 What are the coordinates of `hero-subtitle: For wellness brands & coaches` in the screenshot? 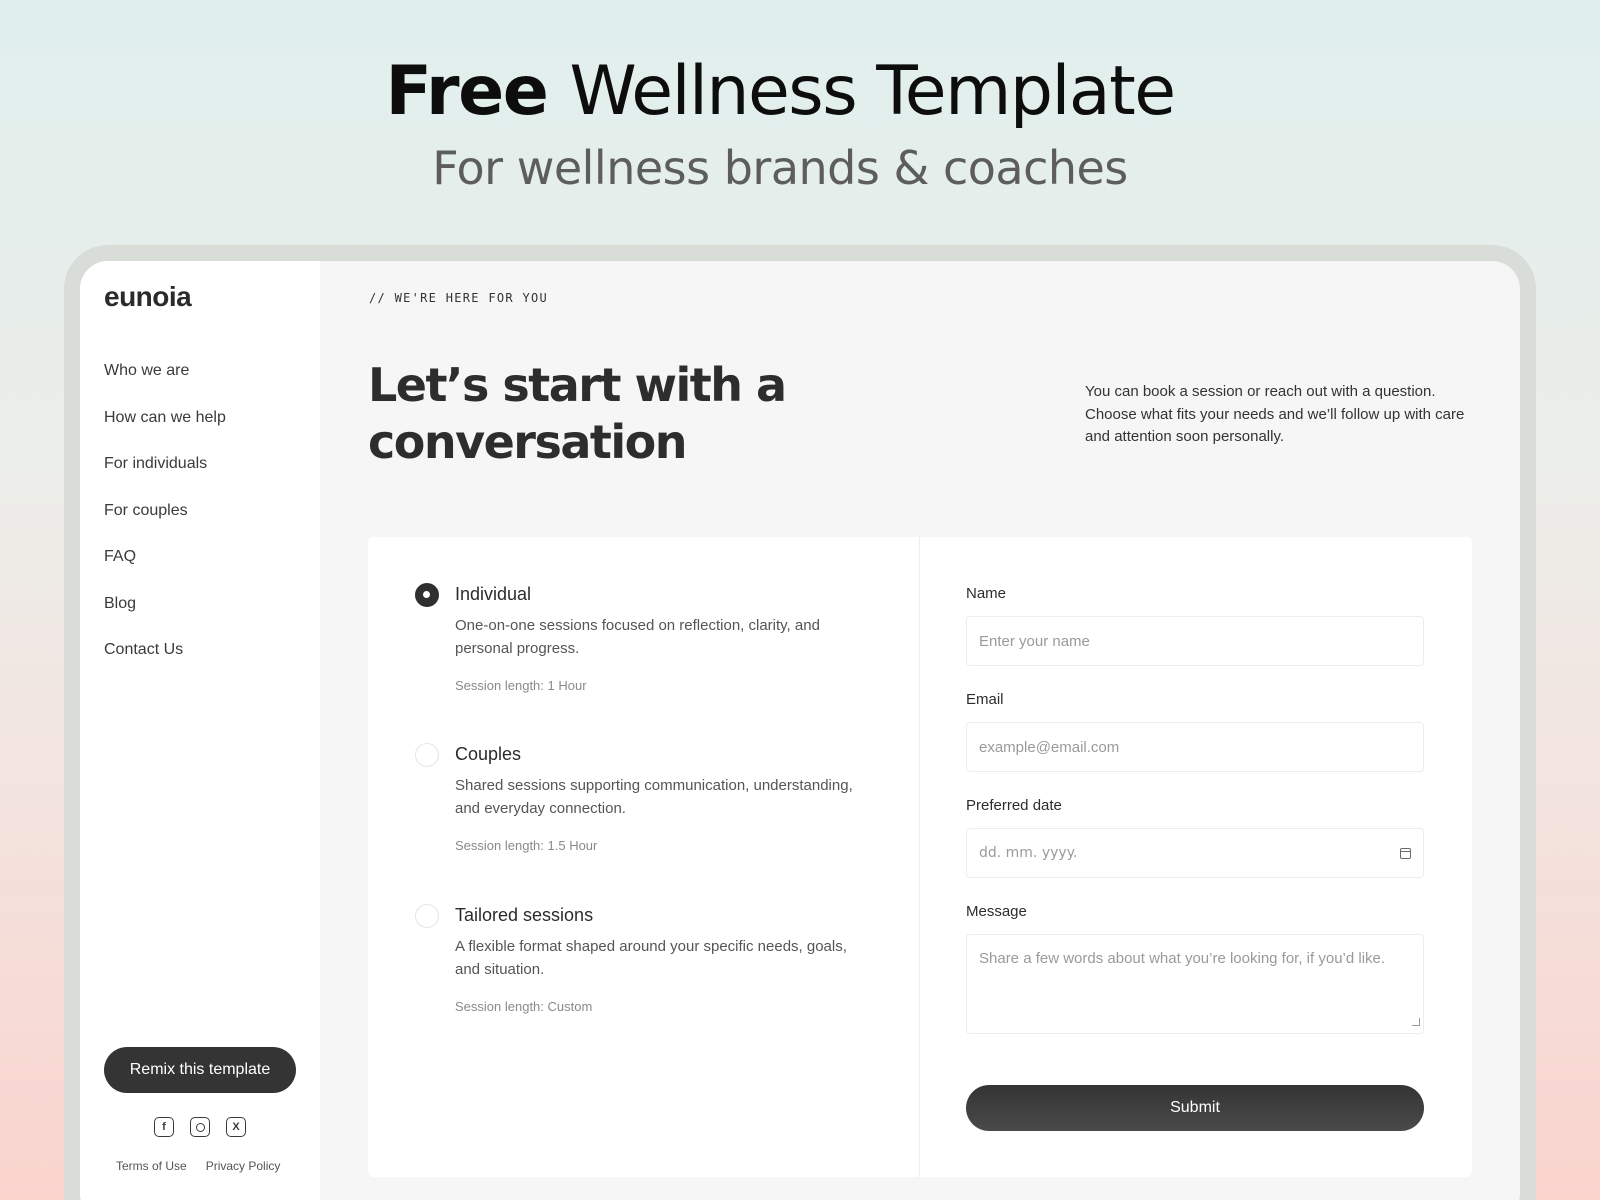 It's located at (780, 168).